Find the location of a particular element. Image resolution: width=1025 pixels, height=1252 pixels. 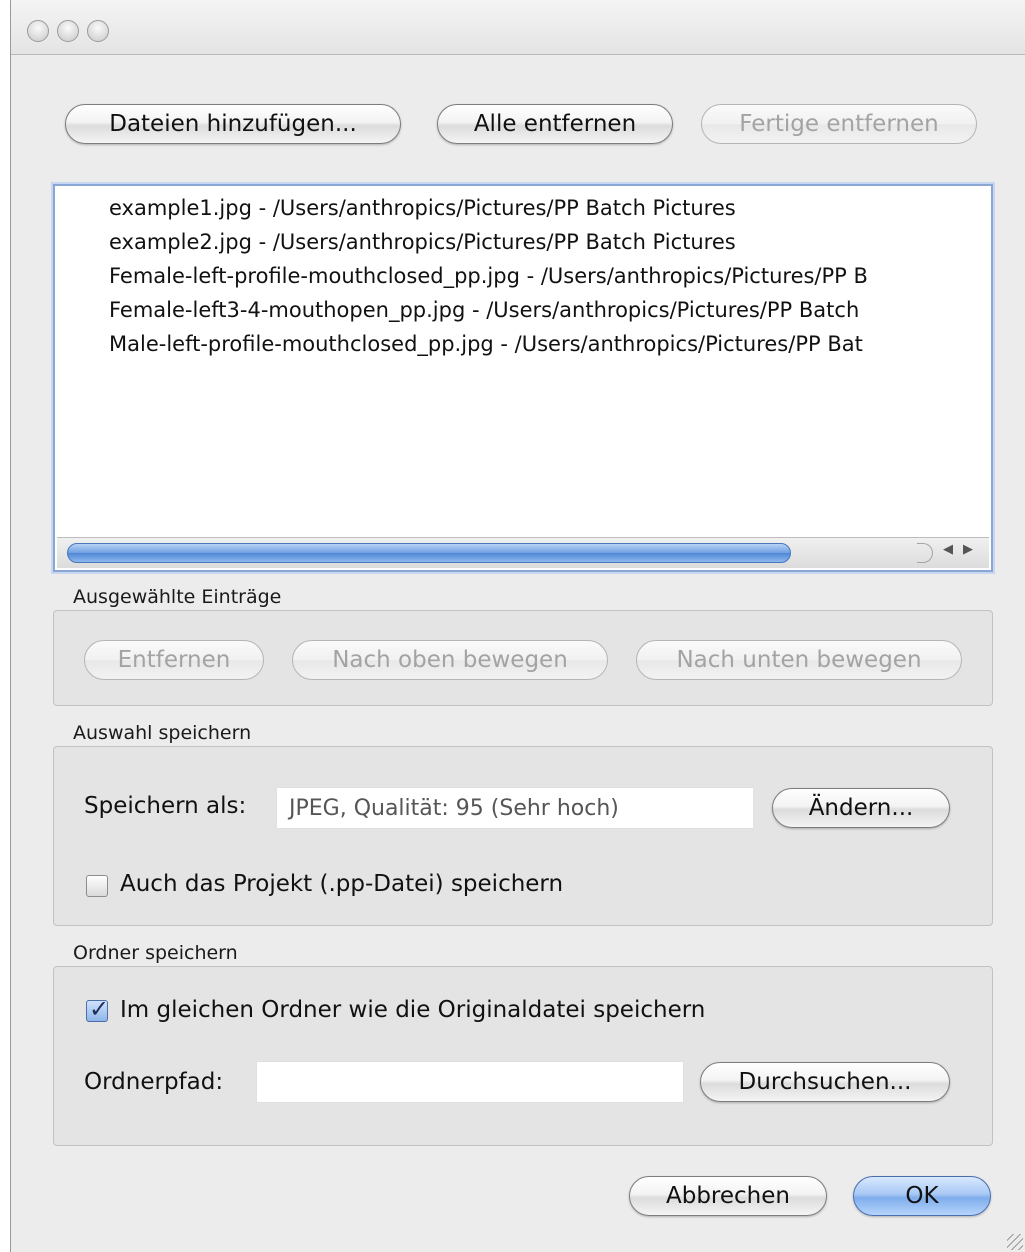

close-window-button is located at coordinates (38, 31).